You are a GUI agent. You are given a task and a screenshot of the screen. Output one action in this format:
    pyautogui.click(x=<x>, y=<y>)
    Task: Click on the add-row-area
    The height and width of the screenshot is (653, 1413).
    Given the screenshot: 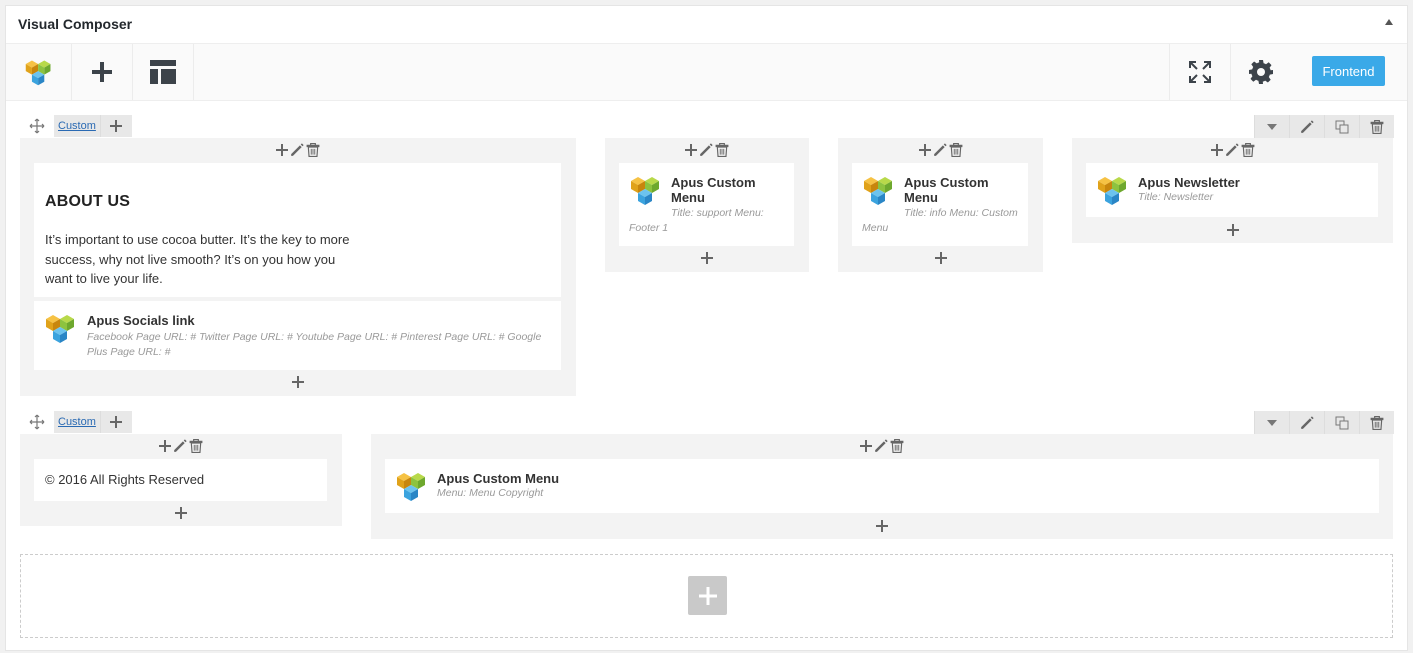 What is the action you would take?
    pyautogui.click(x=706, y=596)
    